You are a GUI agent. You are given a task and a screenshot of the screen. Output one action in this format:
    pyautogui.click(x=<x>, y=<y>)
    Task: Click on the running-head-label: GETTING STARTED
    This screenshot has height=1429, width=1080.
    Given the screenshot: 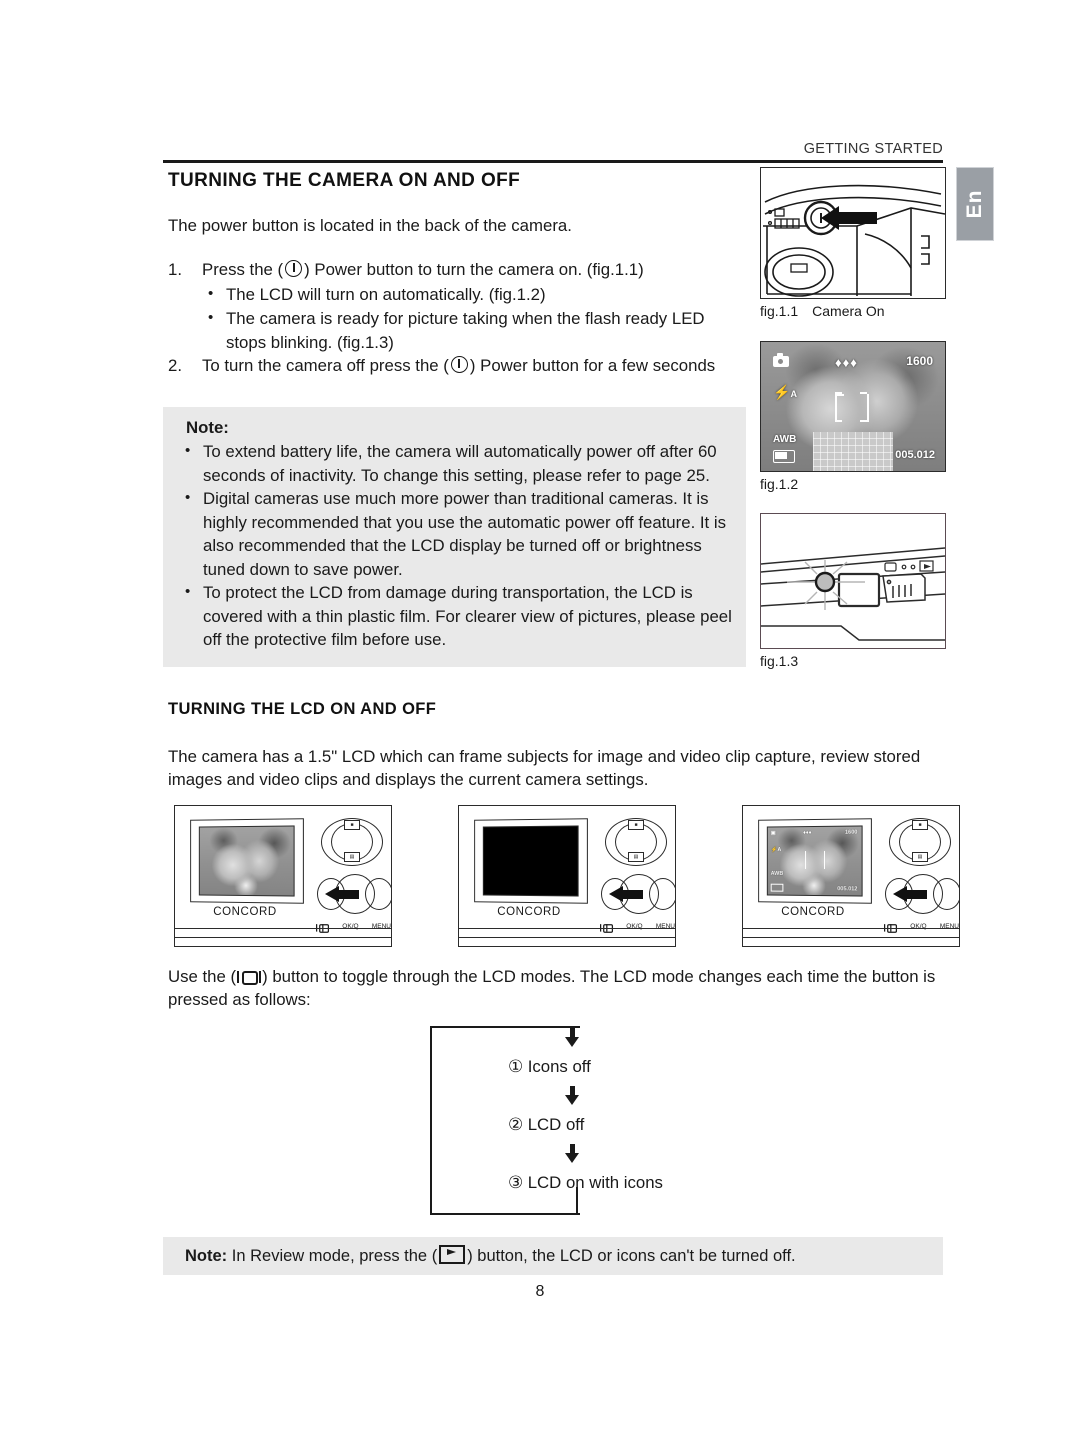 What is the action you would take?
    pyautogui.click(x=873, y=149)
    